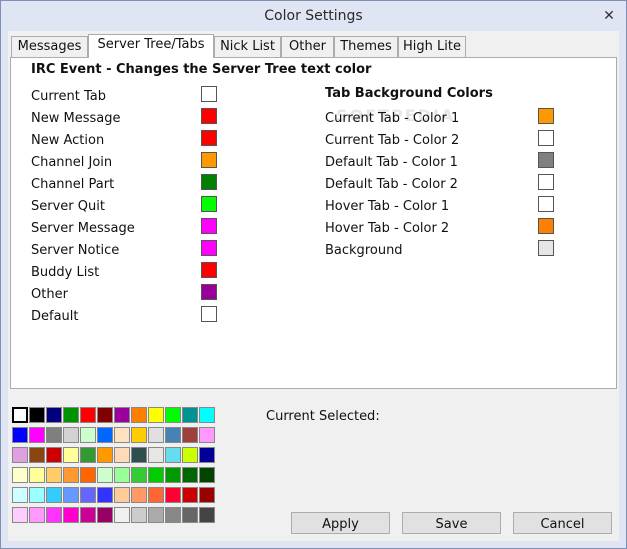 Image resolution: width=627 pixels, height=549 pixels. I want to click on save-button: Save, so click(451, 523).